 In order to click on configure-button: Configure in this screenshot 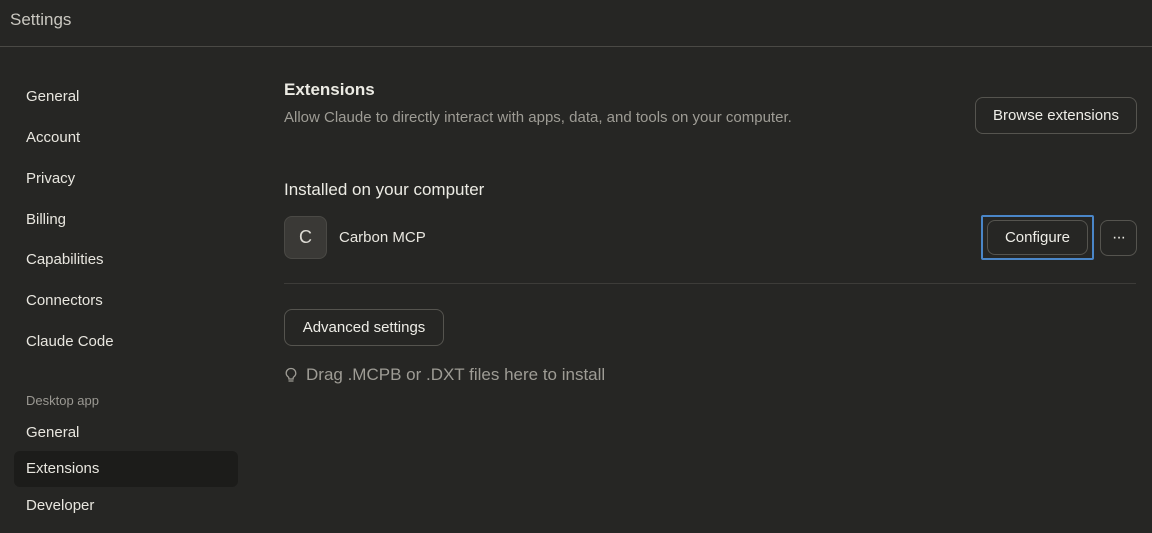, I will do `click(1037, 237)`.